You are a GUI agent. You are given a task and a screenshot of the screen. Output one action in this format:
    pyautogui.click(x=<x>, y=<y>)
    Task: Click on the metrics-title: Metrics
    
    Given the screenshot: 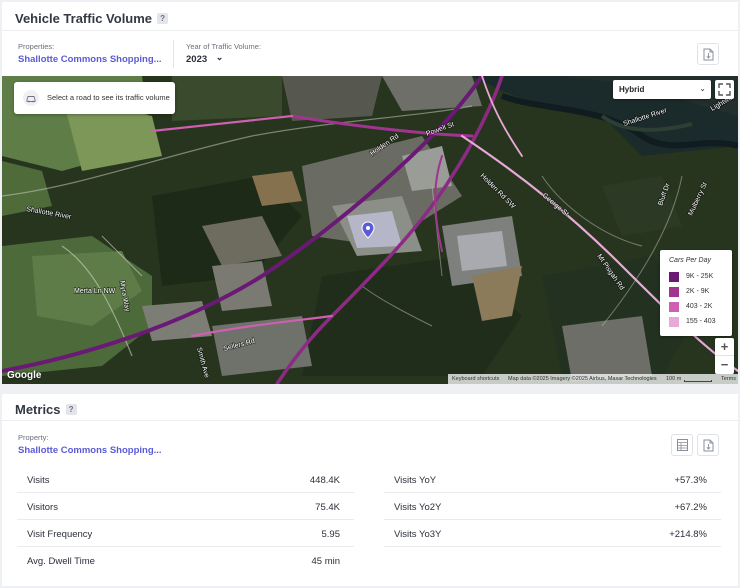 What is the action you would take?
    pyautogui.click(x=38, y=409)
    